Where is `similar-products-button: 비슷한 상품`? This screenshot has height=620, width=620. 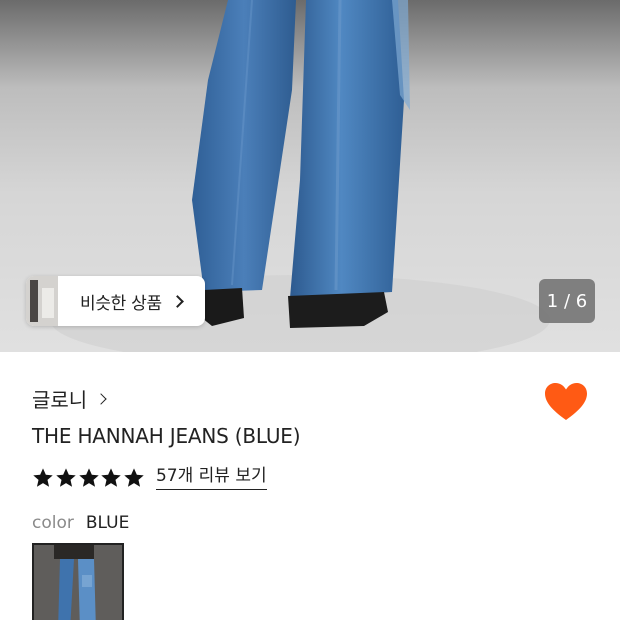
similar-products-button: 비슷한 상품 is located at coordinates (115, 301).